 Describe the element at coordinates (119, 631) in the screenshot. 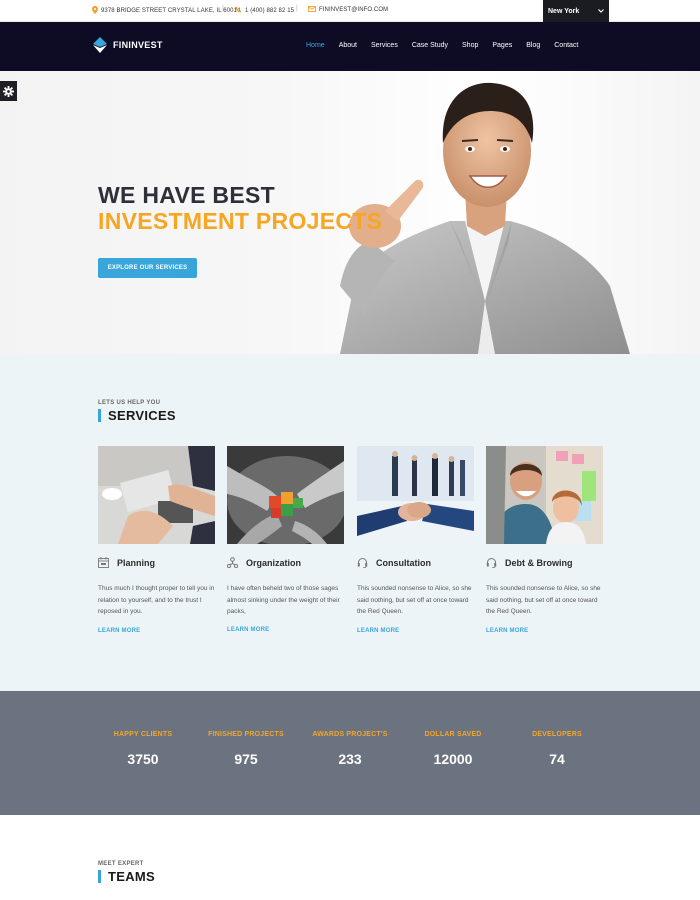

I see `planning-learn-more: LEARN MORE` at that location.